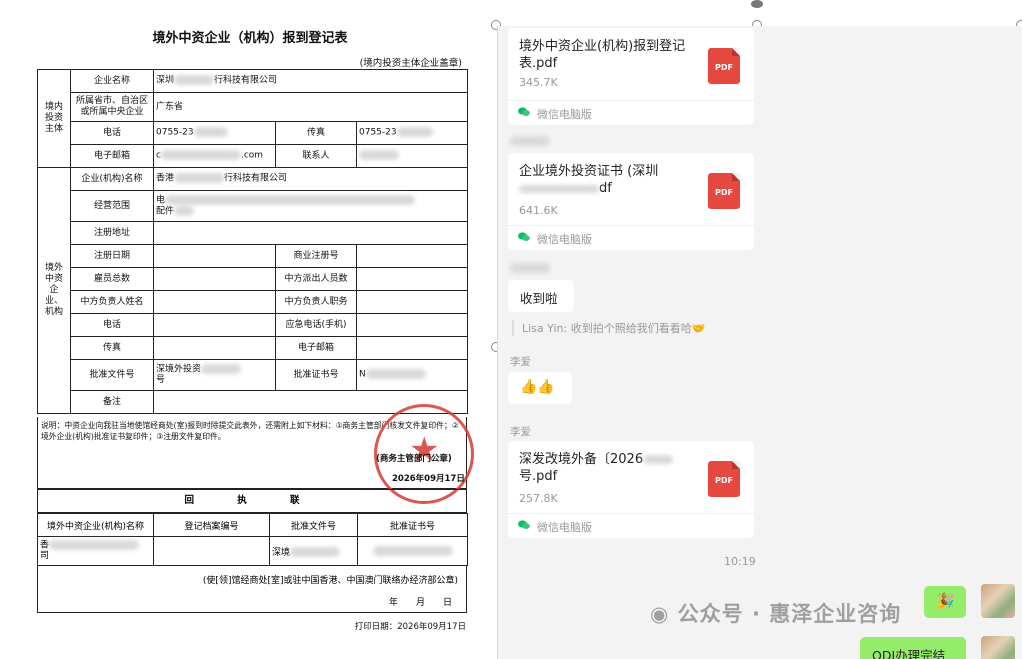  I want to click on label-overseas-name: 企业(机构)名称, so click(112, 179).